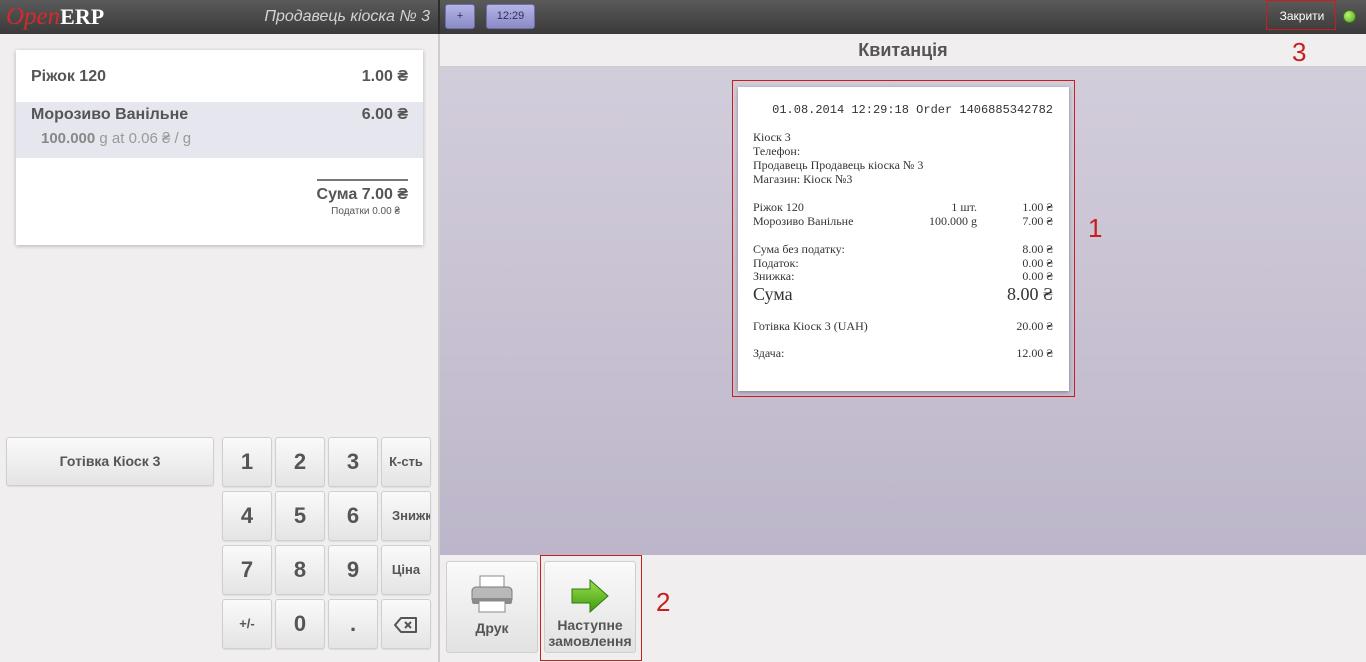 The height and width of the screenshot is (662, 1366). Describe the element at coordinates (406, 570) in the screenshot. I see `mode-price-button: Ціна` at that location.